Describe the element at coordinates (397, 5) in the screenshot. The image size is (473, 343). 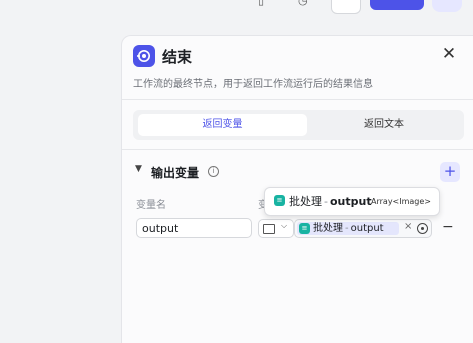
I see `toolbar-primary-button` at that location.